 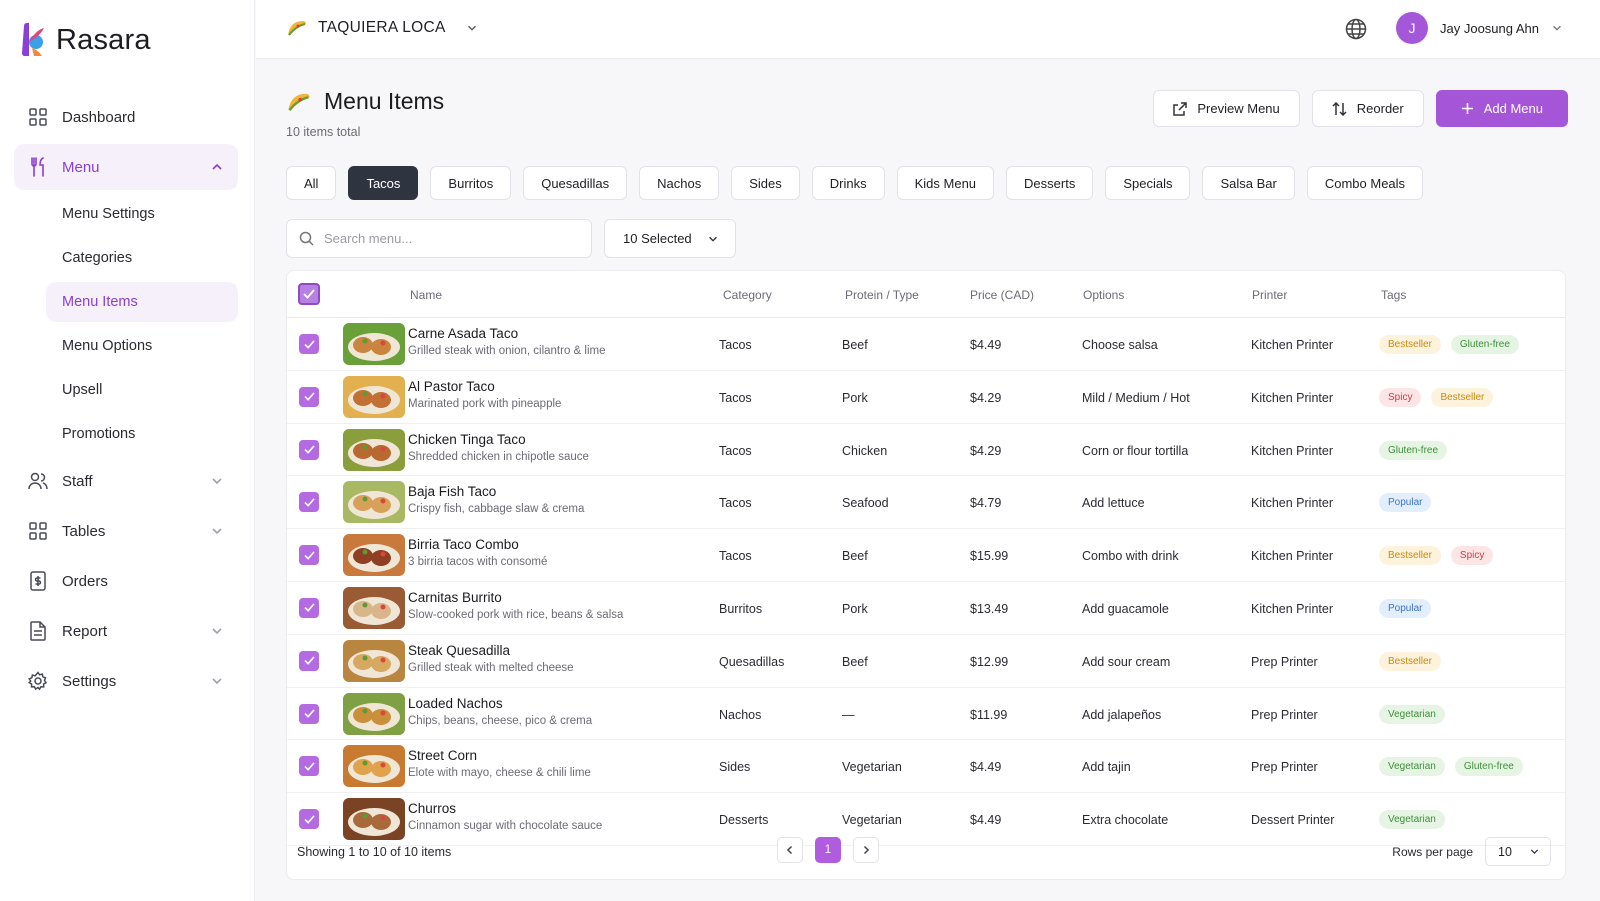 I want to click on item-price: $15.99, so click(x=989, y=556).